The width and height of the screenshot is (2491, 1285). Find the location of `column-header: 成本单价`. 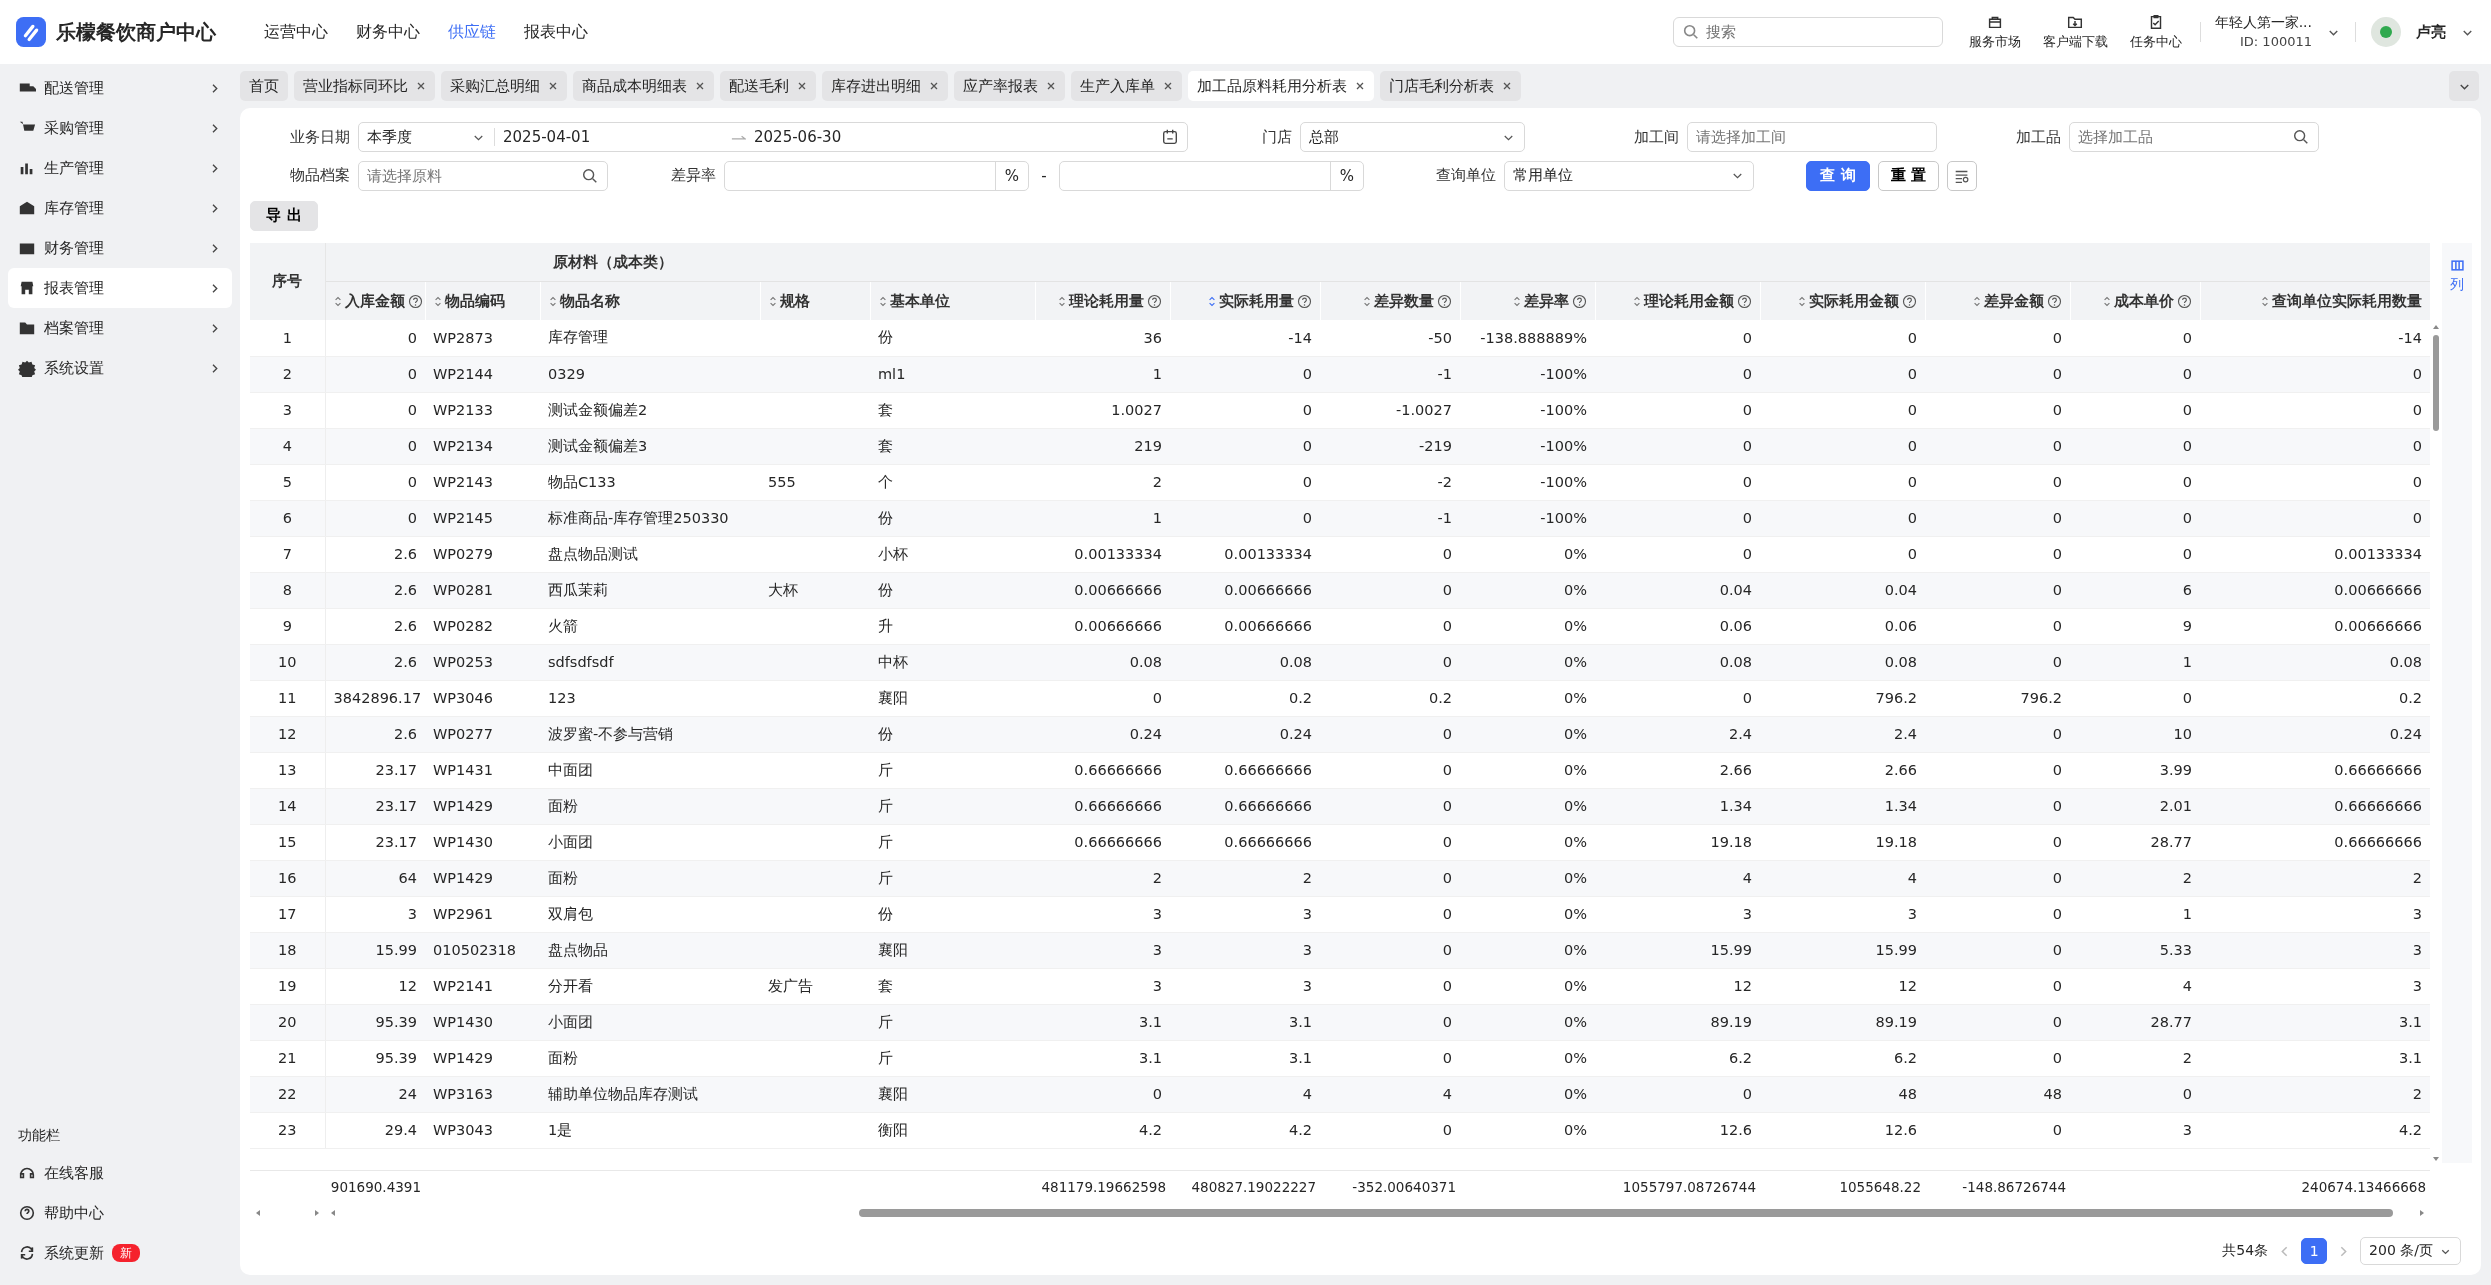

column-header: 成本单价 is located at coordinates (2135, 300).